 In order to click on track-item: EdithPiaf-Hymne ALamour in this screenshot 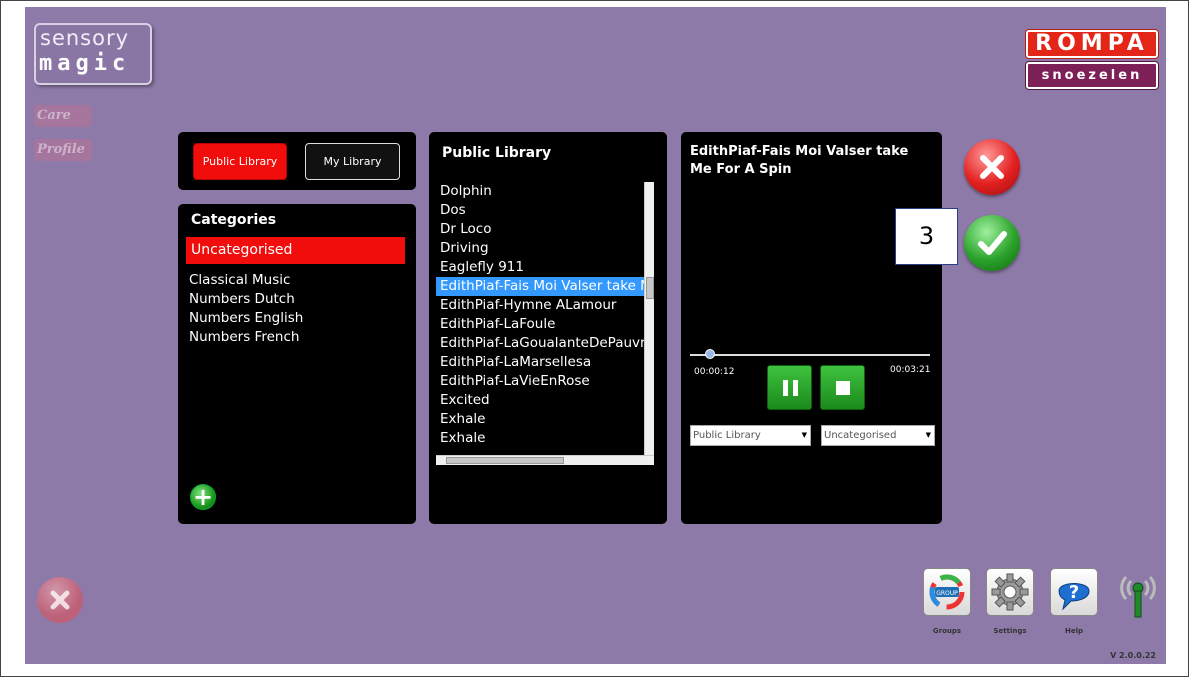, I will do `click(544, 305)`.